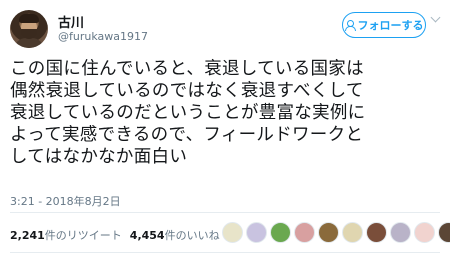 The width and height of the screenshot is (450, 257). I want to click on follow-person-icon, so click(350, 25).